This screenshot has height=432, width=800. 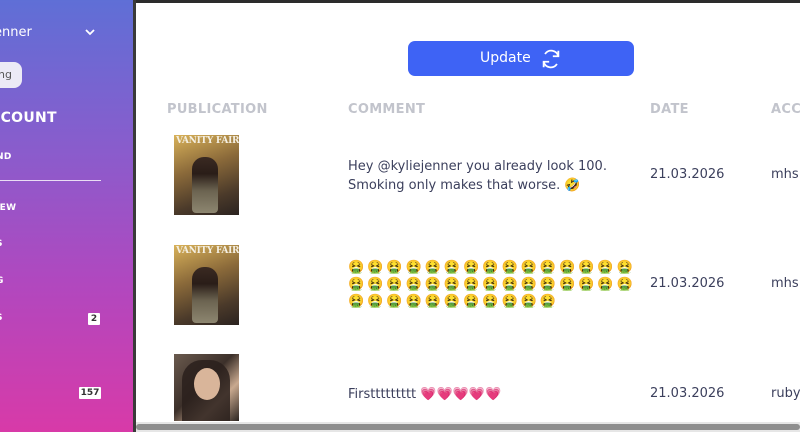 I want to click on sidebar-item-4: G, so click(x=2, y=281).